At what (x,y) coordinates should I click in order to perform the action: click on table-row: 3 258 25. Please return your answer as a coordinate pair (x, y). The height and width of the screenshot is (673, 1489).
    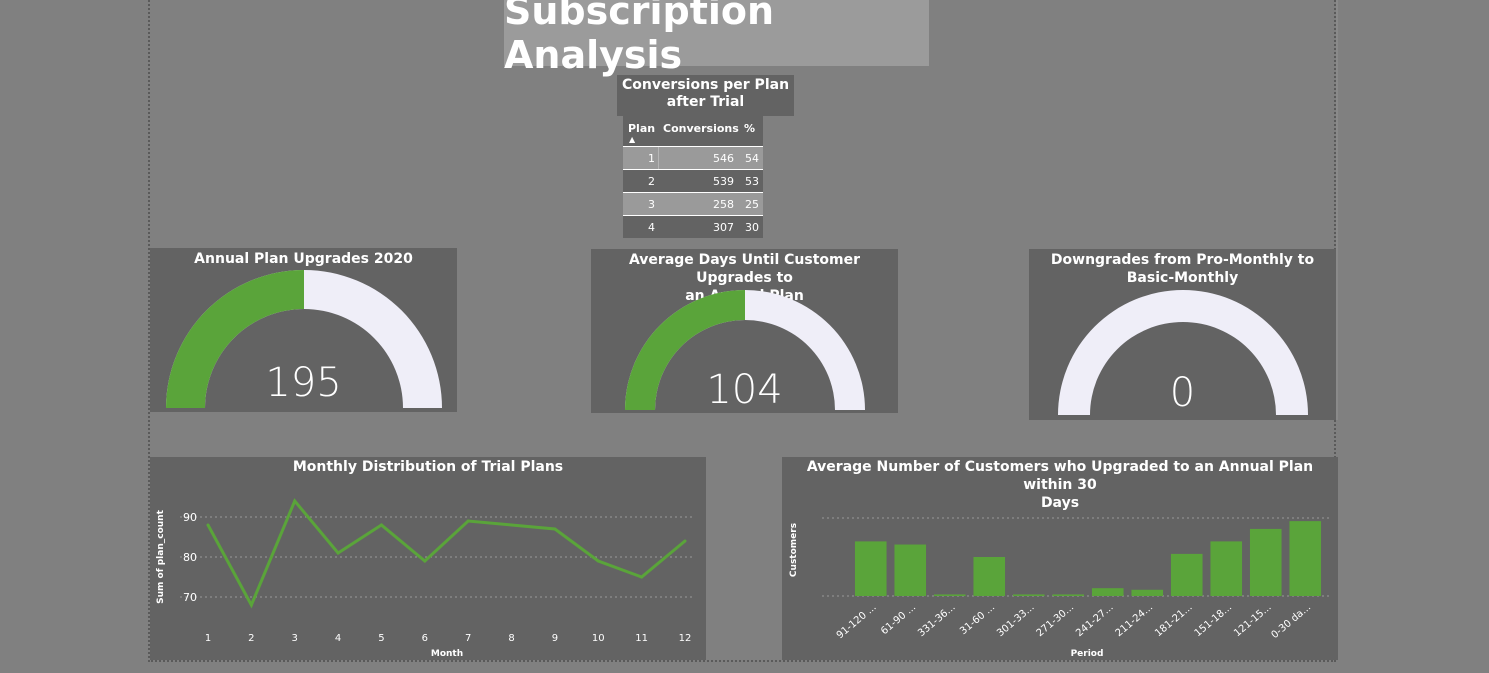
    Looking at the image, I should click on (693, 203).